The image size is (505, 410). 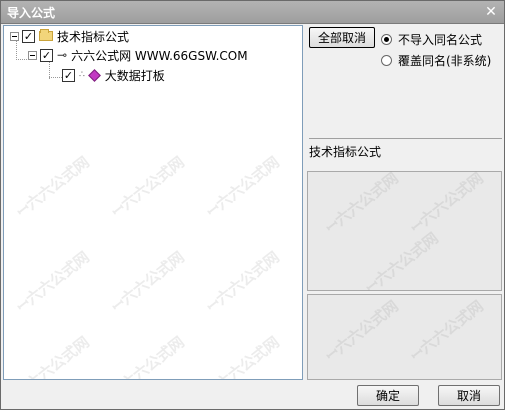 What do you see at coordinates (404, 337) in the screenshot?
I see `formula-params-panel: ꟷ六六公式网 ꟷ六六公式网` at bounding box center [404, 337].